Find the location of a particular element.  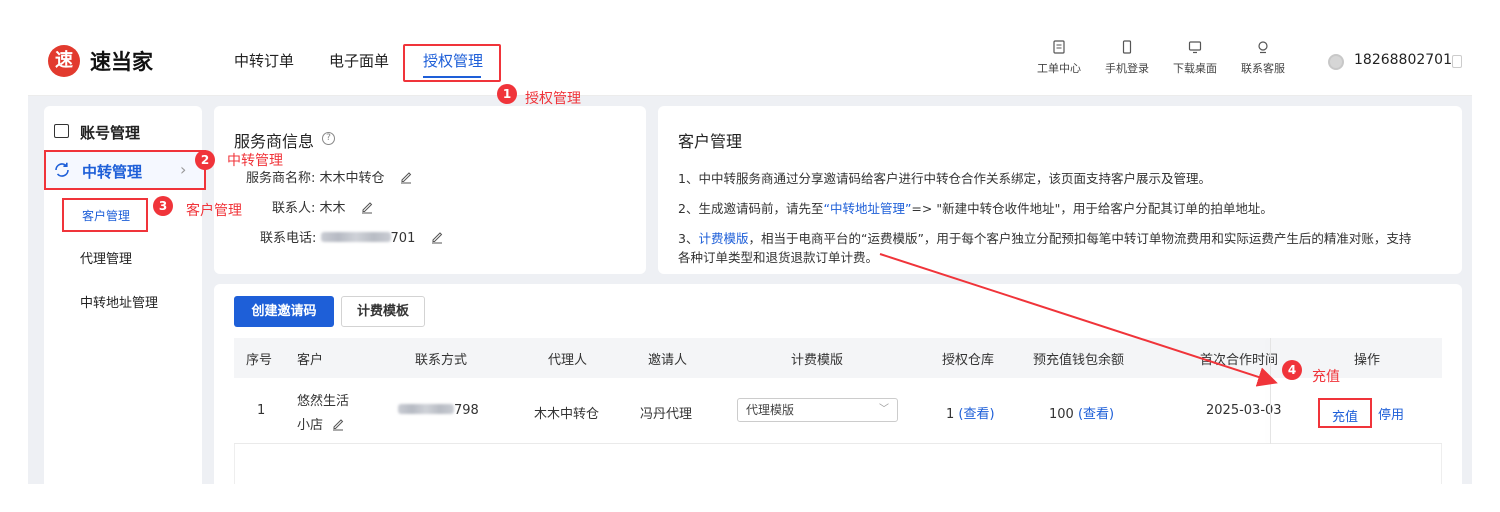

annotation-text-3: 客户管理 is located at coordinates (214, 211).